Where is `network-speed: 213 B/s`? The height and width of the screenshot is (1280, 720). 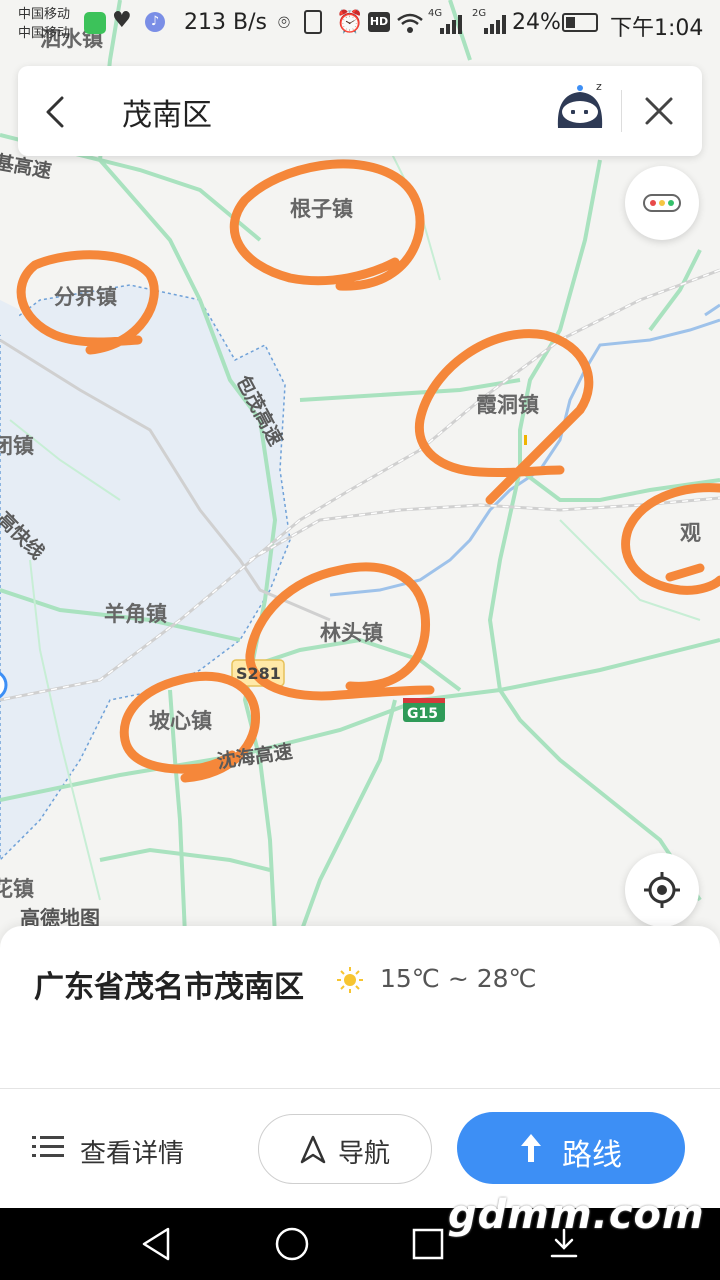 network-speed: 213 B/s is located at coordinates (225, 22).